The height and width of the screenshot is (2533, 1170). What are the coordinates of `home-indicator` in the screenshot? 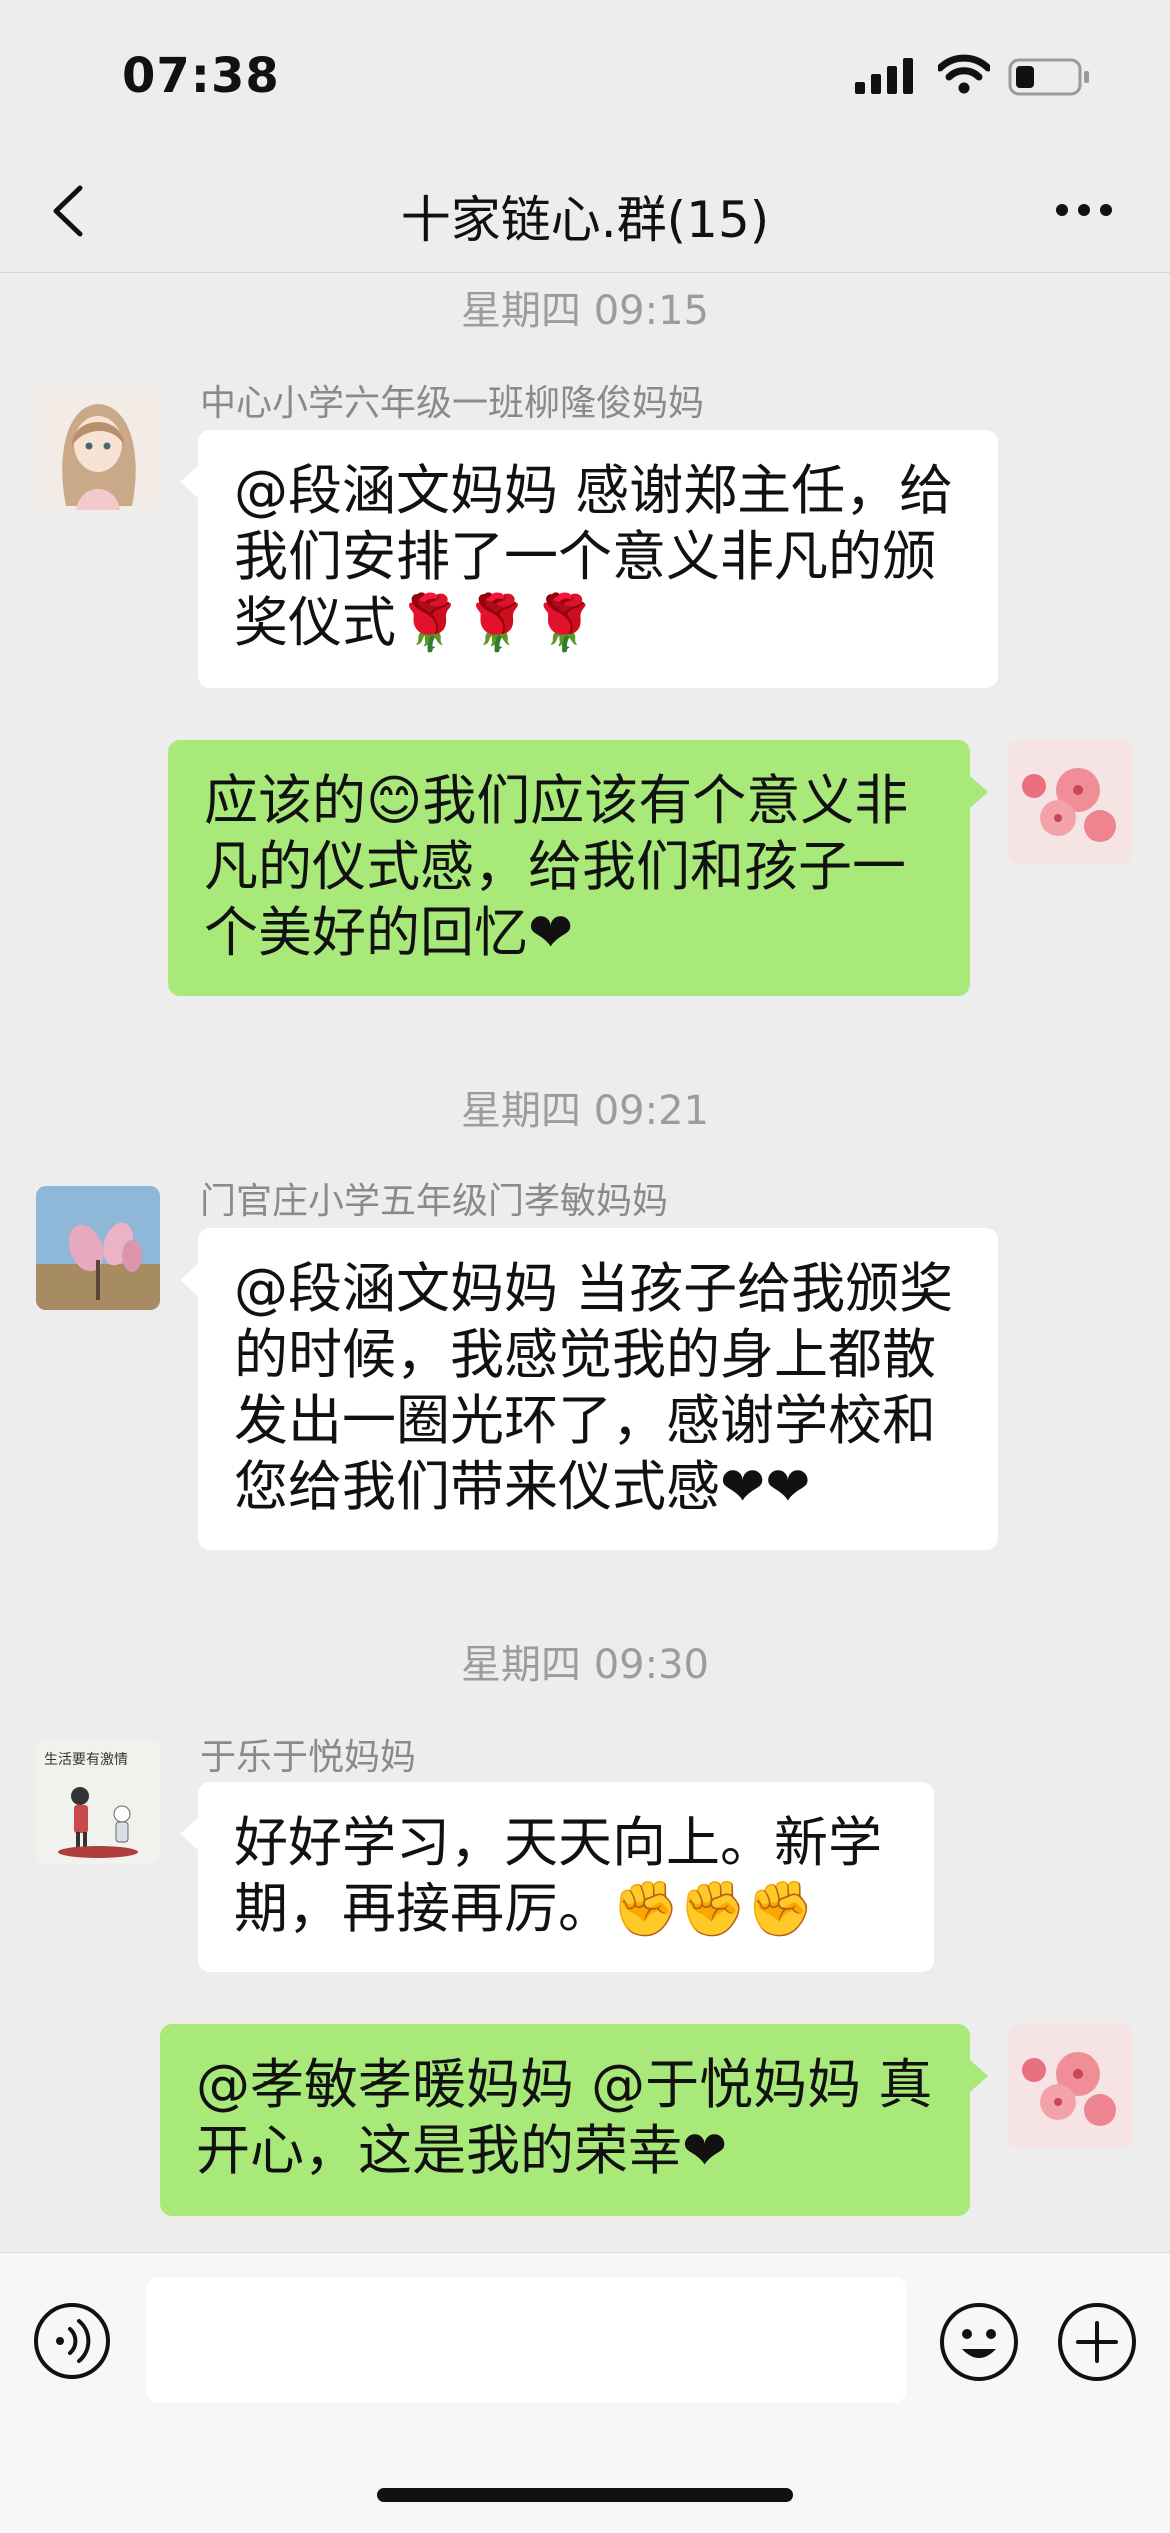 It's located at (585, 2495).